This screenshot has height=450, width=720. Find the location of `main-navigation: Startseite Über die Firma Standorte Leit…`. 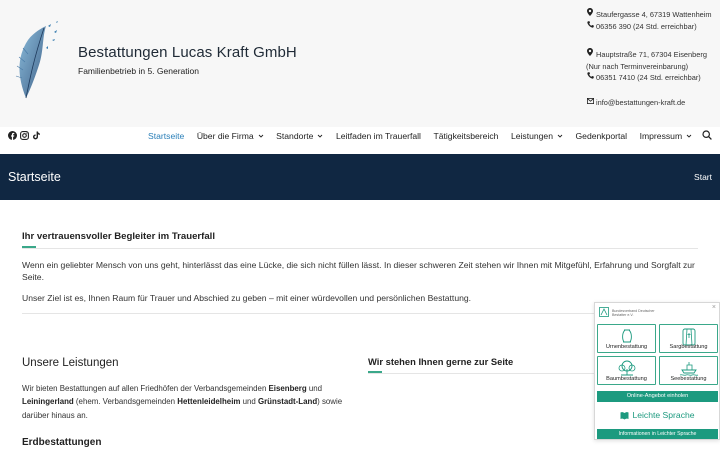

main-navigation: Startseite Über die Firma Standorte Leit… is located at coordinates (426, 136).